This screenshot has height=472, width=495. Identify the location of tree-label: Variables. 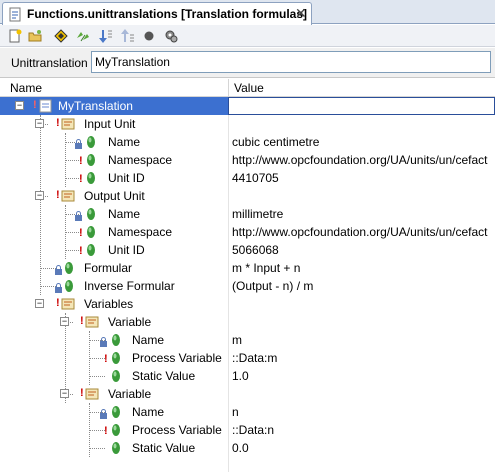
(109, 304).